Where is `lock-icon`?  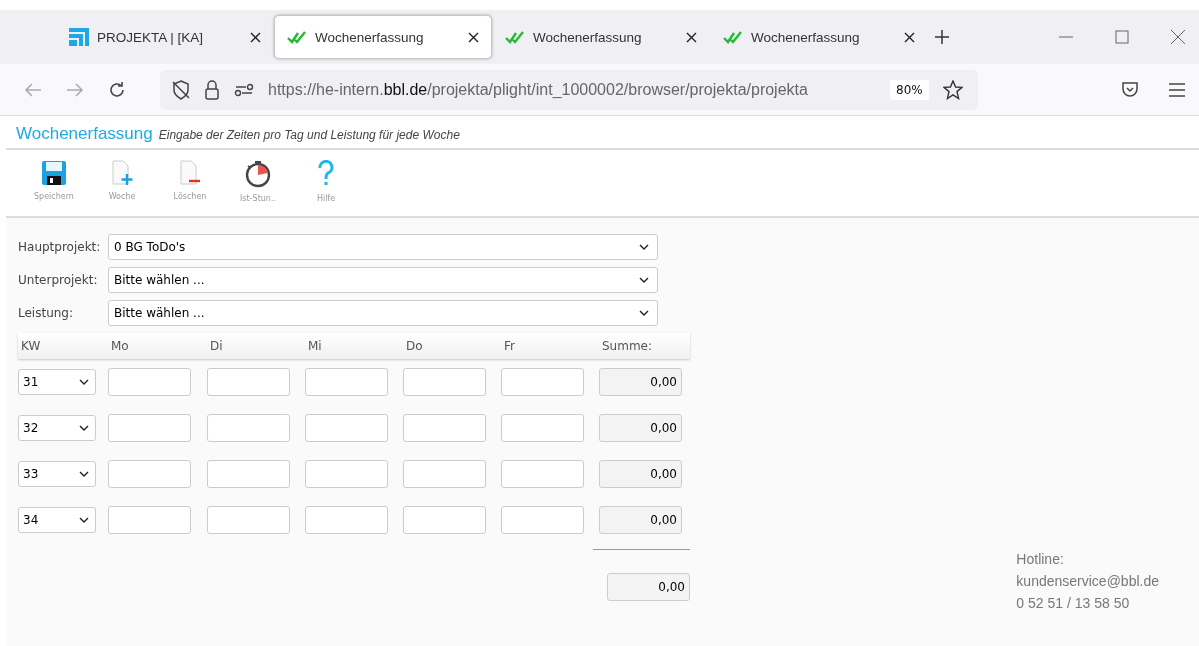 lock-icon is located at coordinates (212, 89).